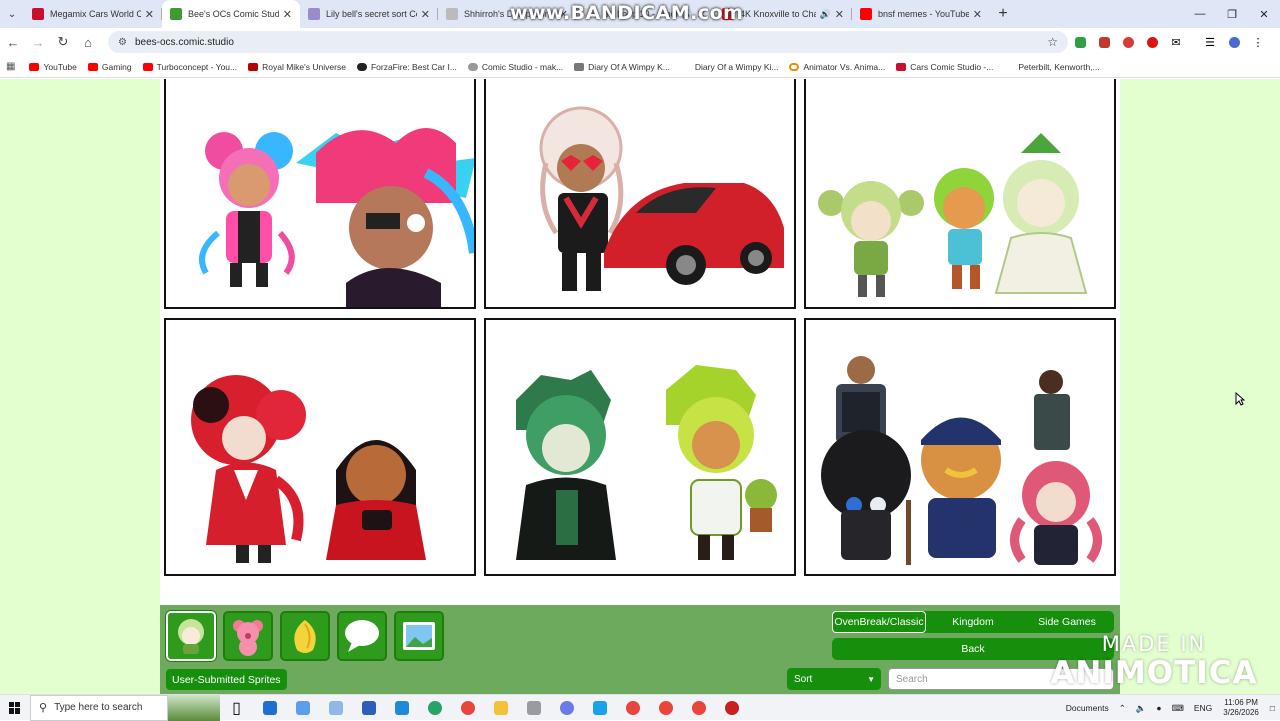 Image resolution: width=1280 pixels, height=721 pixels. I want to click on documents-toolbar: Documents, so click(1087, 708).